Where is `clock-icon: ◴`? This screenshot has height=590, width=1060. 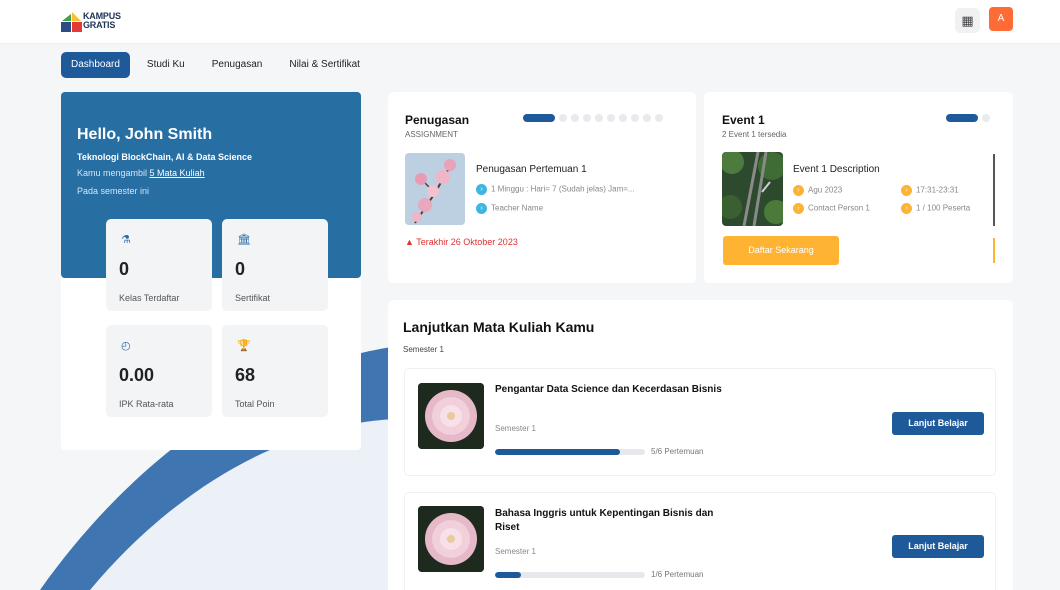 clock-icon: ◴ is located at coordinates (126, 346).